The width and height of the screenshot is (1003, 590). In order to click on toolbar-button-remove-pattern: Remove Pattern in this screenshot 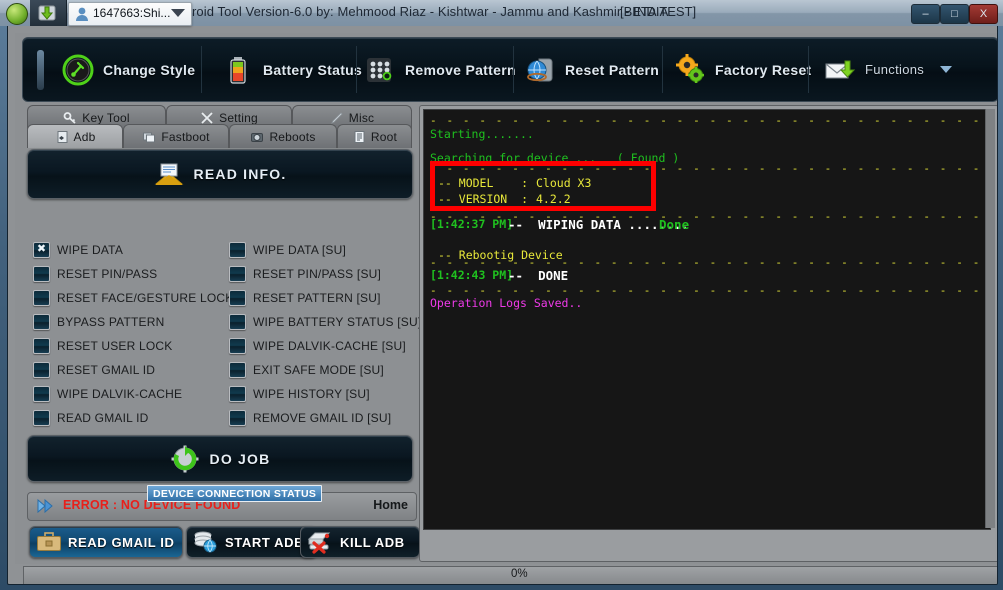, I will do `click(439, 69)`.